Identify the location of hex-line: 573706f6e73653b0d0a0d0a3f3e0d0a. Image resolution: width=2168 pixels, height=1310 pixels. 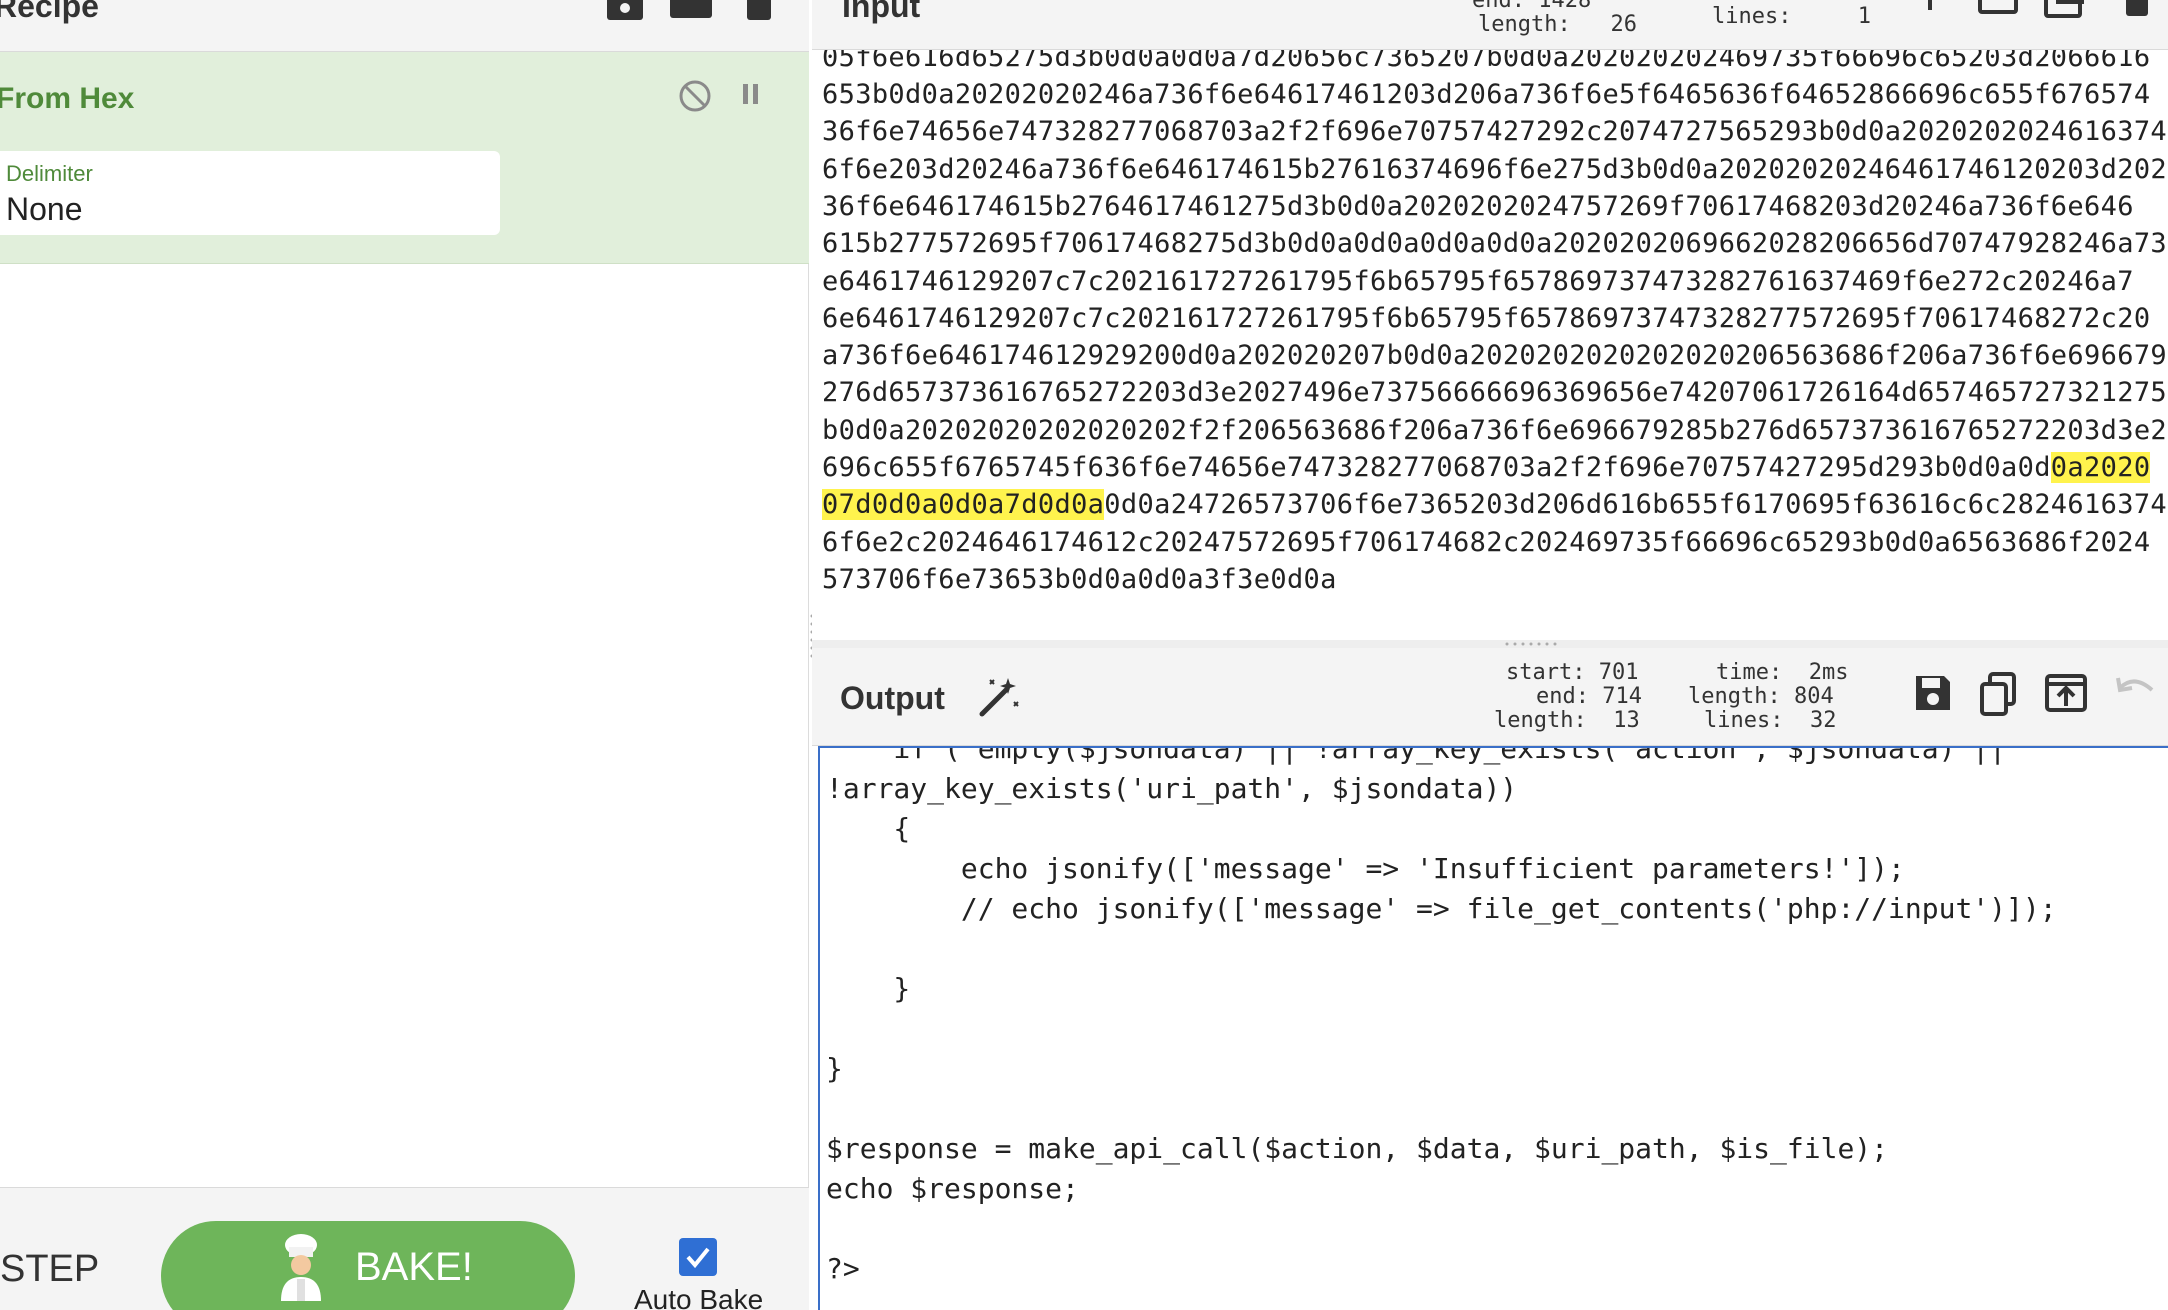
(1079, 579).